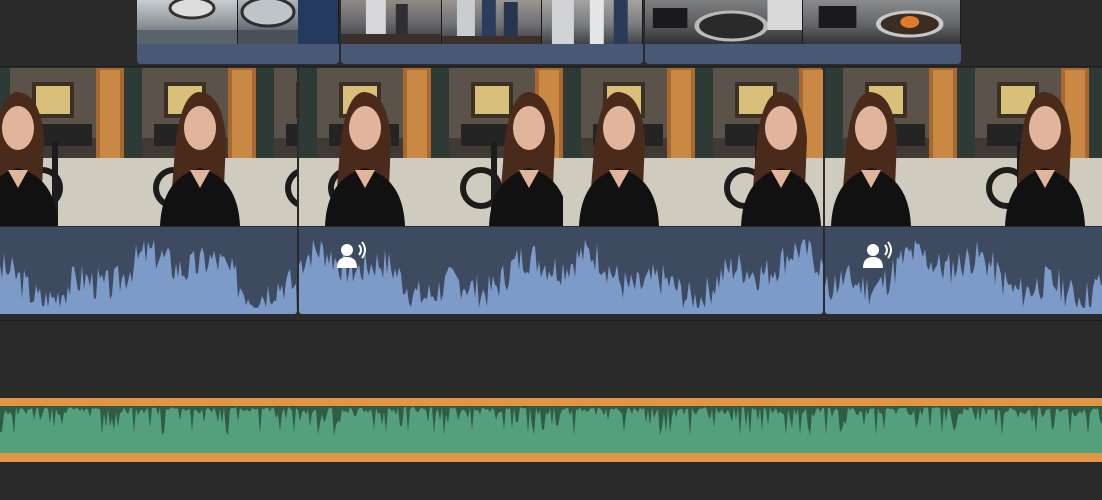 This screenshot has height=500, width=1102. I want to click on music-waveform-shape, so click(551, 421).